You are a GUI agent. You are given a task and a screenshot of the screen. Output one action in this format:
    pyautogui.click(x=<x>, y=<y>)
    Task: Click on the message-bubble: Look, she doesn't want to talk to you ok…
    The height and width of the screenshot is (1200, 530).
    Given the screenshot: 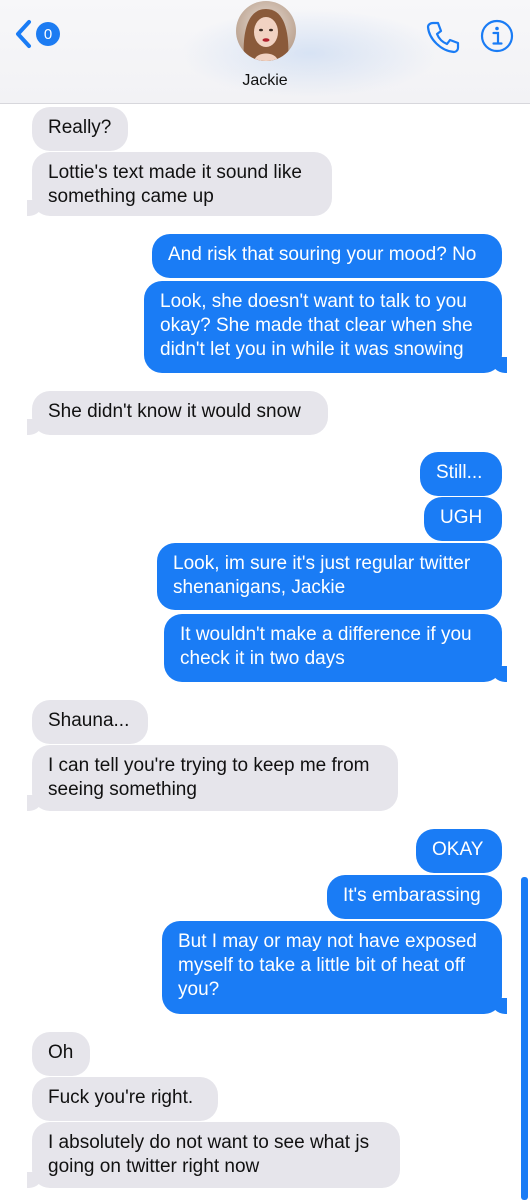 What is the action you would take?
    pyautogui.click(x=325, y=327)
    